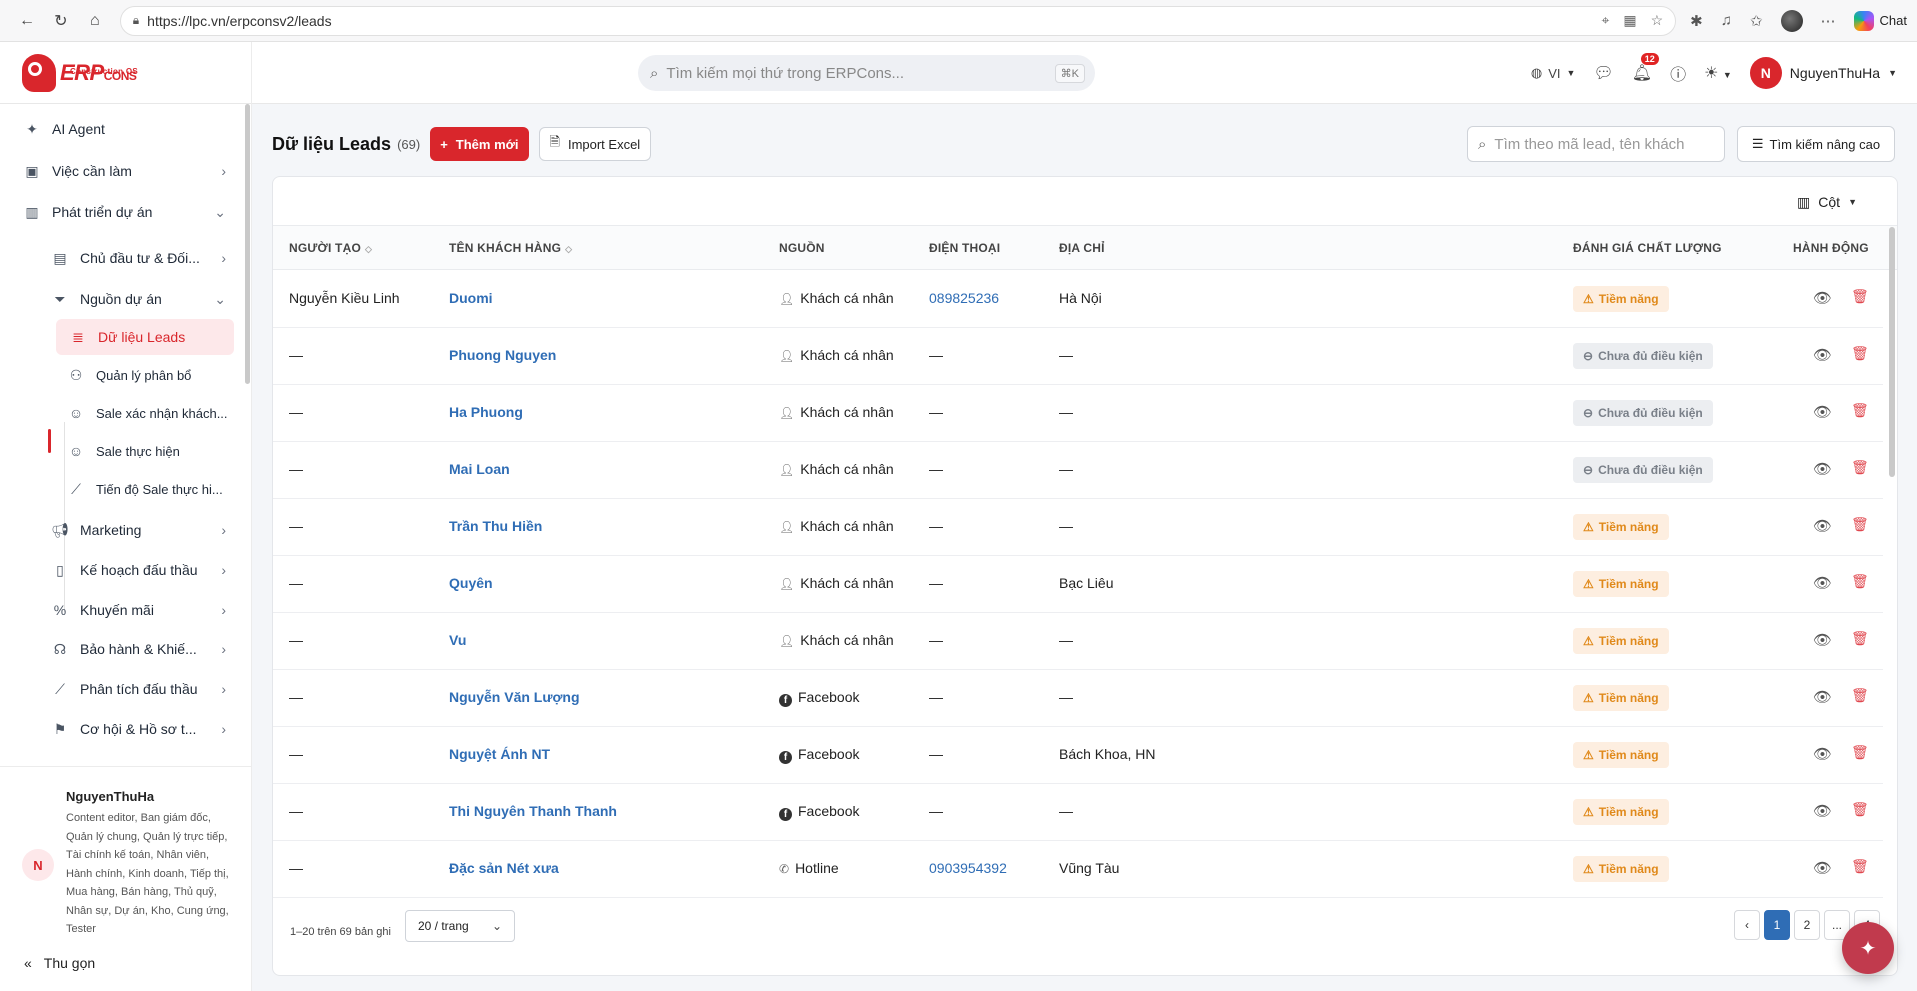 Image resolution: width=1917 pixels, height=991 pixels. I want to click on ai-assistant-fab: ✦, so click(1868, 948).